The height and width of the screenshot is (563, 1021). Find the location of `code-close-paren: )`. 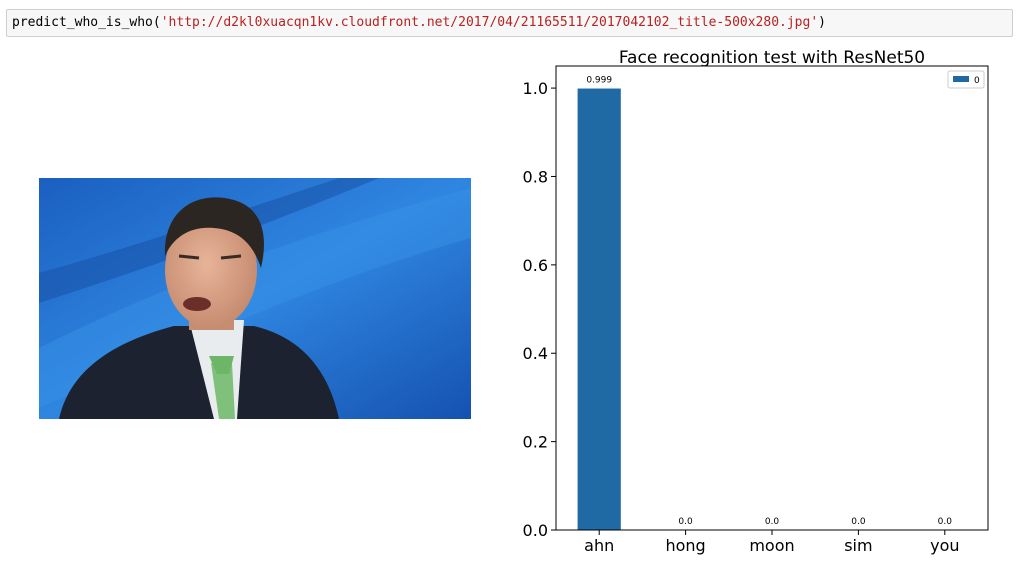

code-close-paren: ) is located at coordinates (822, 22).